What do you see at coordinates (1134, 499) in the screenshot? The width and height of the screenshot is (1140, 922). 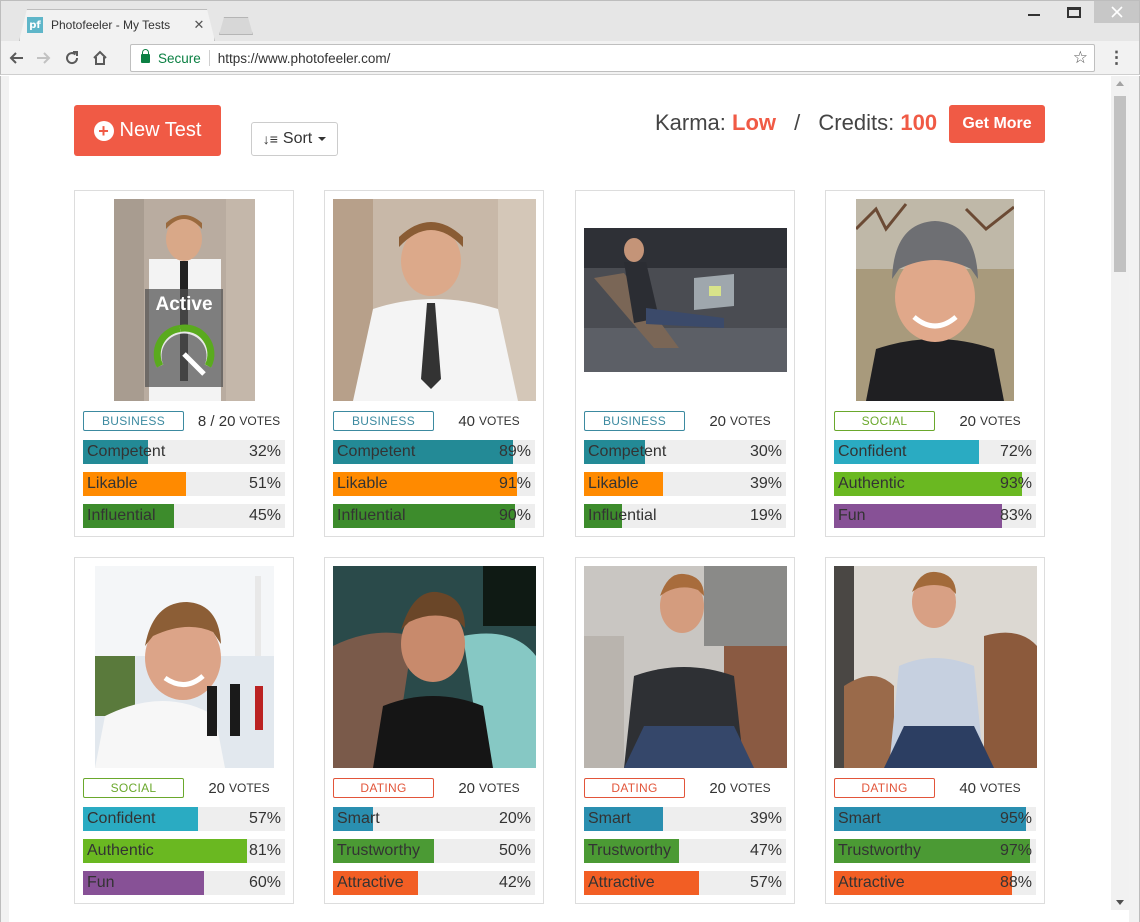 I see `window-border-right` at bounding box center [1134, 499].